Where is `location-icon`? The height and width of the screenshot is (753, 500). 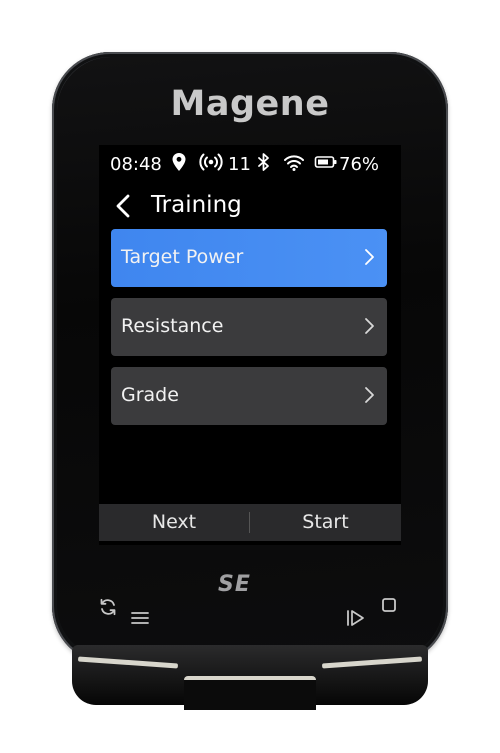
location-icon is located at coordinates (179, 164).